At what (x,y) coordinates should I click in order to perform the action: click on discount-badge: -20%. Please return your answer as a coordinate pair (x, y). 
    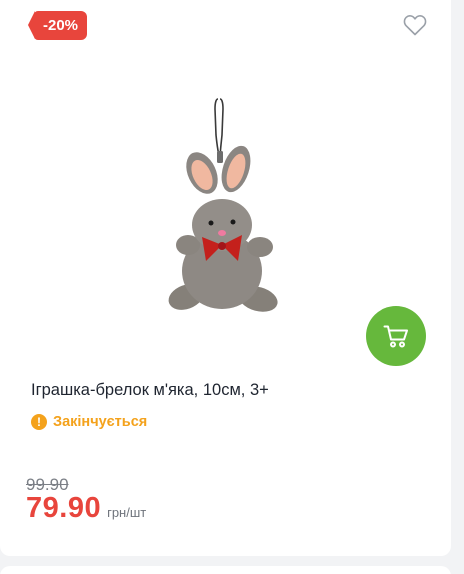
    Looking at the image, I should click on (57, 25).